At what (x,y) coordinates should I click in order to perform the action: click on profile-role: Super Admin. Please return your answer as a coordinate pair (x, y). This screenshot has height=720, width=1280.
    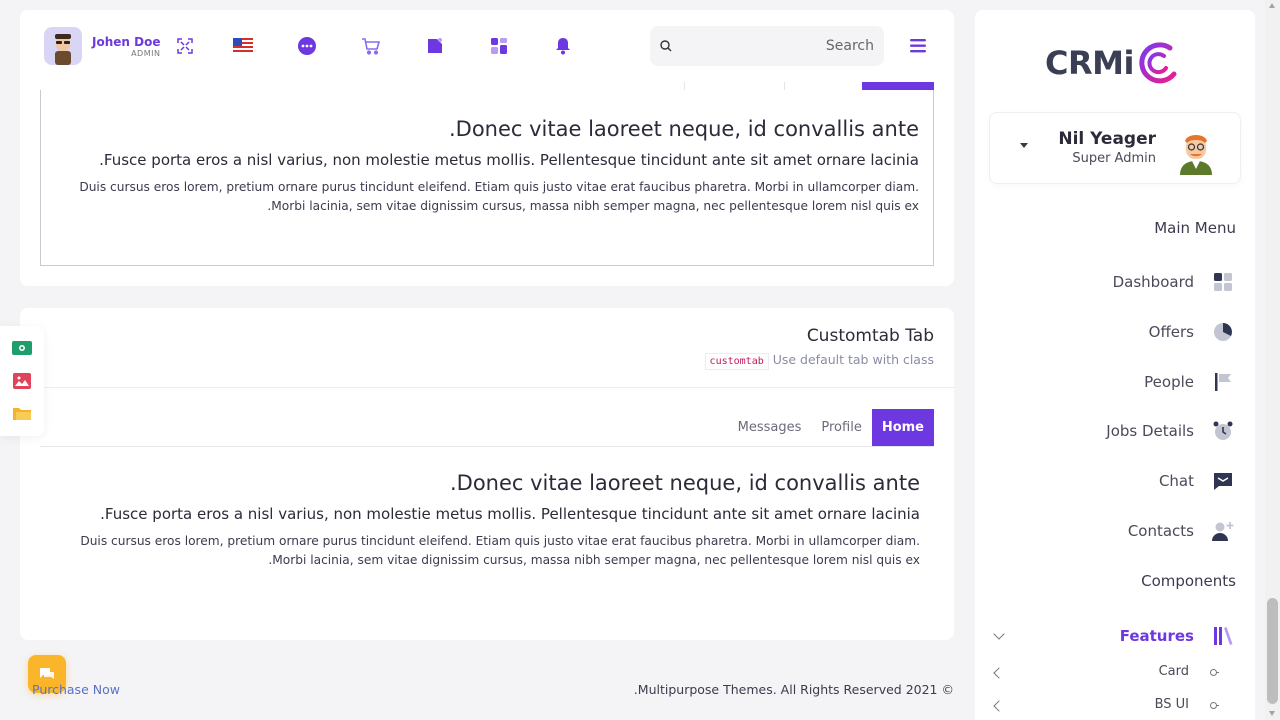
    Looking at the image, I should click on (1114, 158).